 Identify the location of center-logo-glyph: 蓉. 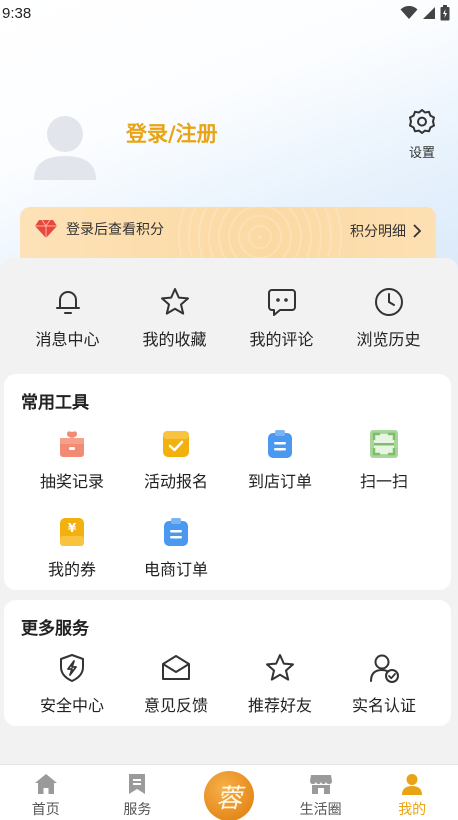
(228, 798).